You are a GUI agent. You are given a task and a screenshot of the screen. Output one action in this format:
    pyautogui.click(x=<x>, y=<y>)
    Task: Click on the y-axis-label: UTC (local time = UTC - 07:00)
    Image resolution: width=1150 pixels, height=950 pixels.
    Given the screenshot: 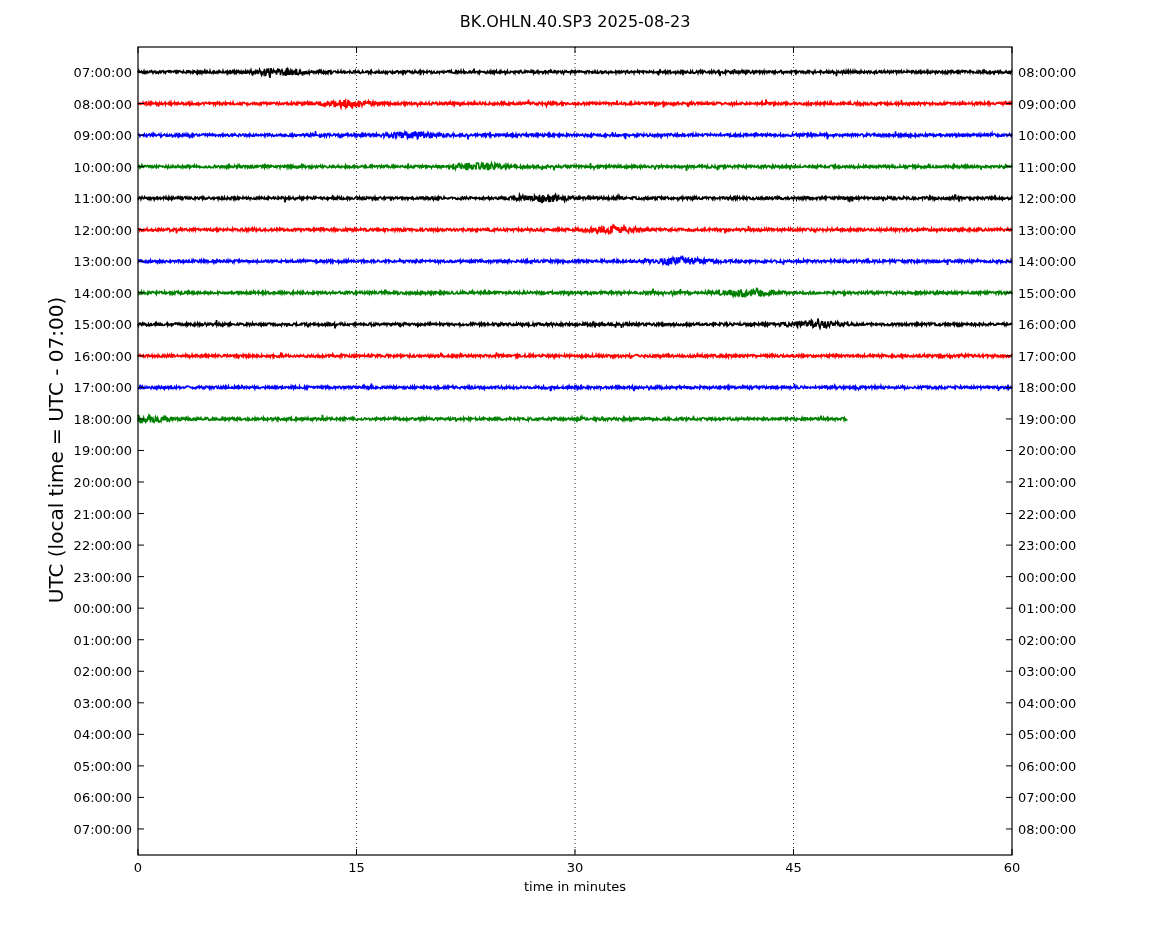 What is the action you would take?
    pyautogui.click(x=56, y=450)
    